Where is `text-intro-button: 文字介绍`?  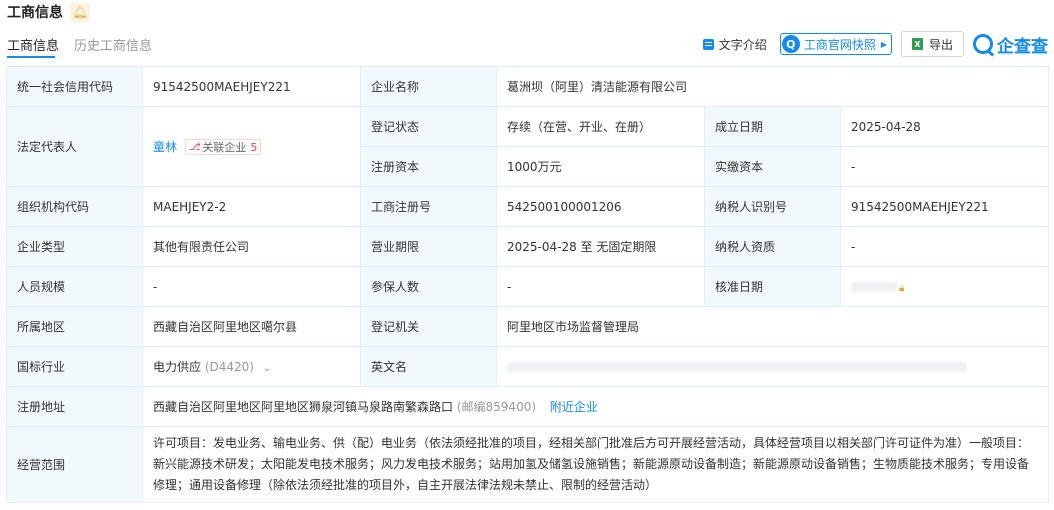 text-intro-button: 文字介绍 is located at coordinates (734, 44).